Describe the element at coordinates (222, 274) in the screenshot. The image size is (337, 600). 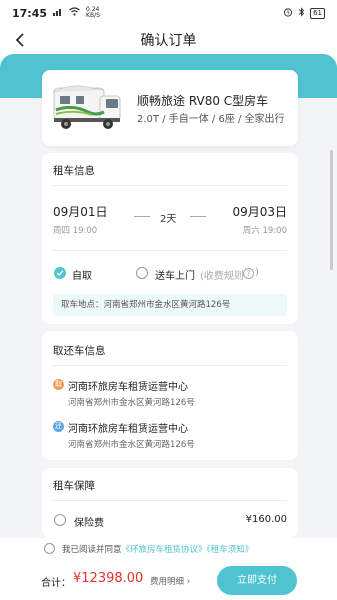
I see `fee-rules-link: (收费规则` at that location.